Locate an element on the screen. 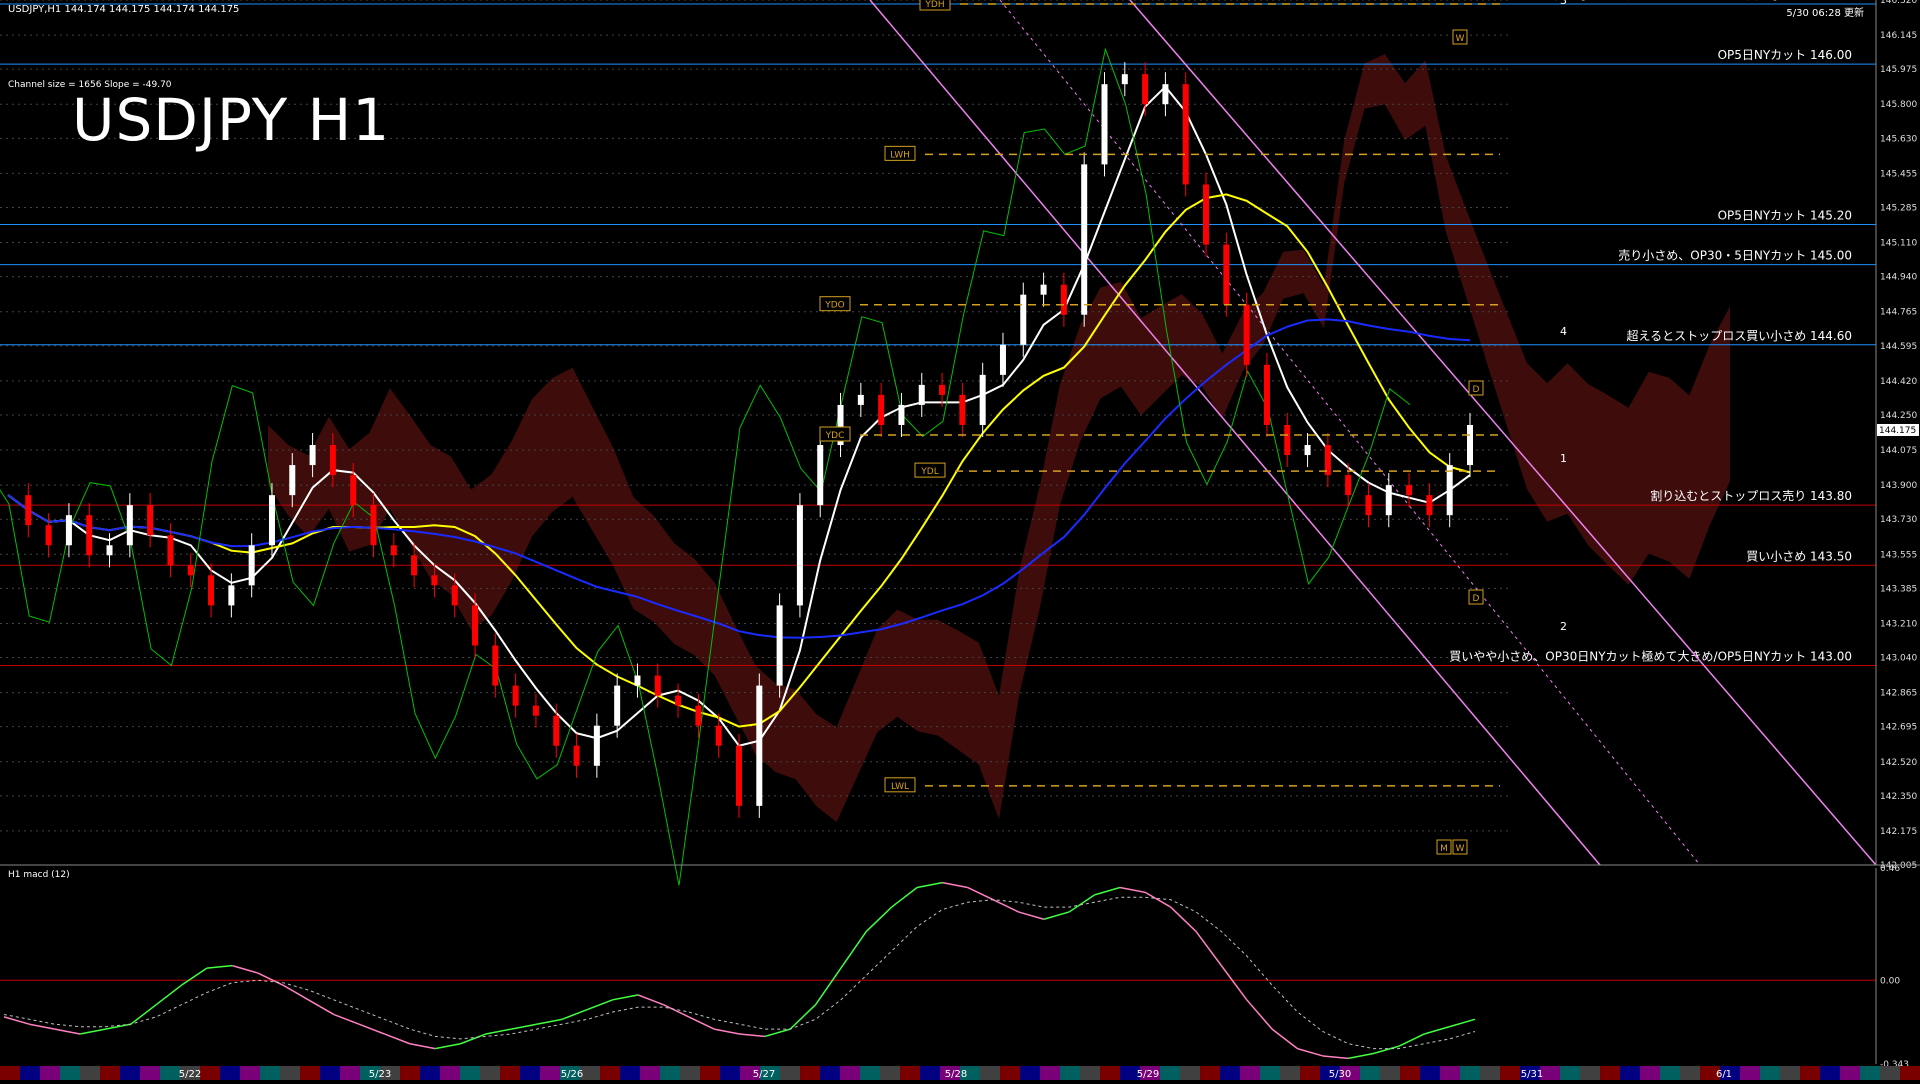 The width and height of the screenshot is (1920, 1084). price-tick-label: 142.695 is located at coordinates (1898, 728).